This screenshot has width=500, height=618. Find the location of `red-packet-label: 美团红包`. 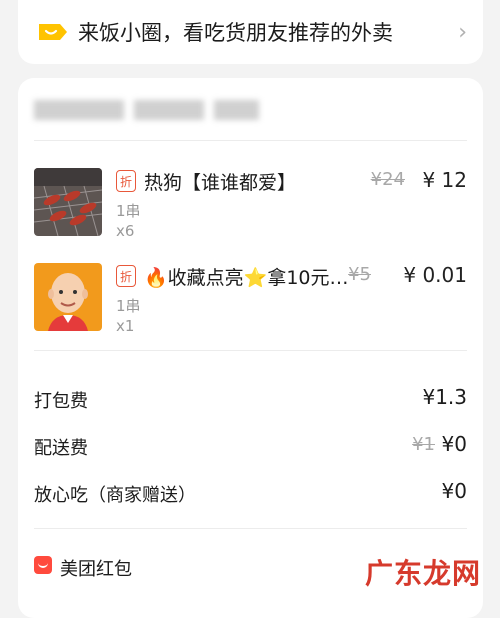

red-packet-label: 美团红包 is located at coordinates (96, 568).